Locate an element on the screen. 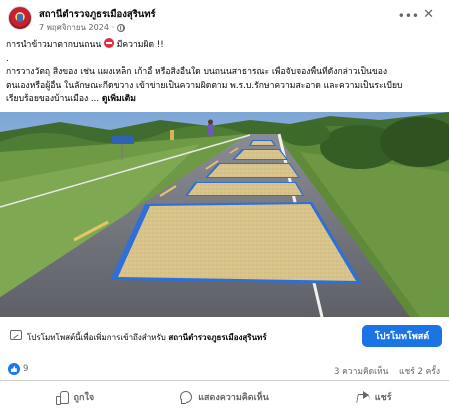 This screenshot has height=416, width=449. promote-chart-icon is located at coordinates (16, 335).